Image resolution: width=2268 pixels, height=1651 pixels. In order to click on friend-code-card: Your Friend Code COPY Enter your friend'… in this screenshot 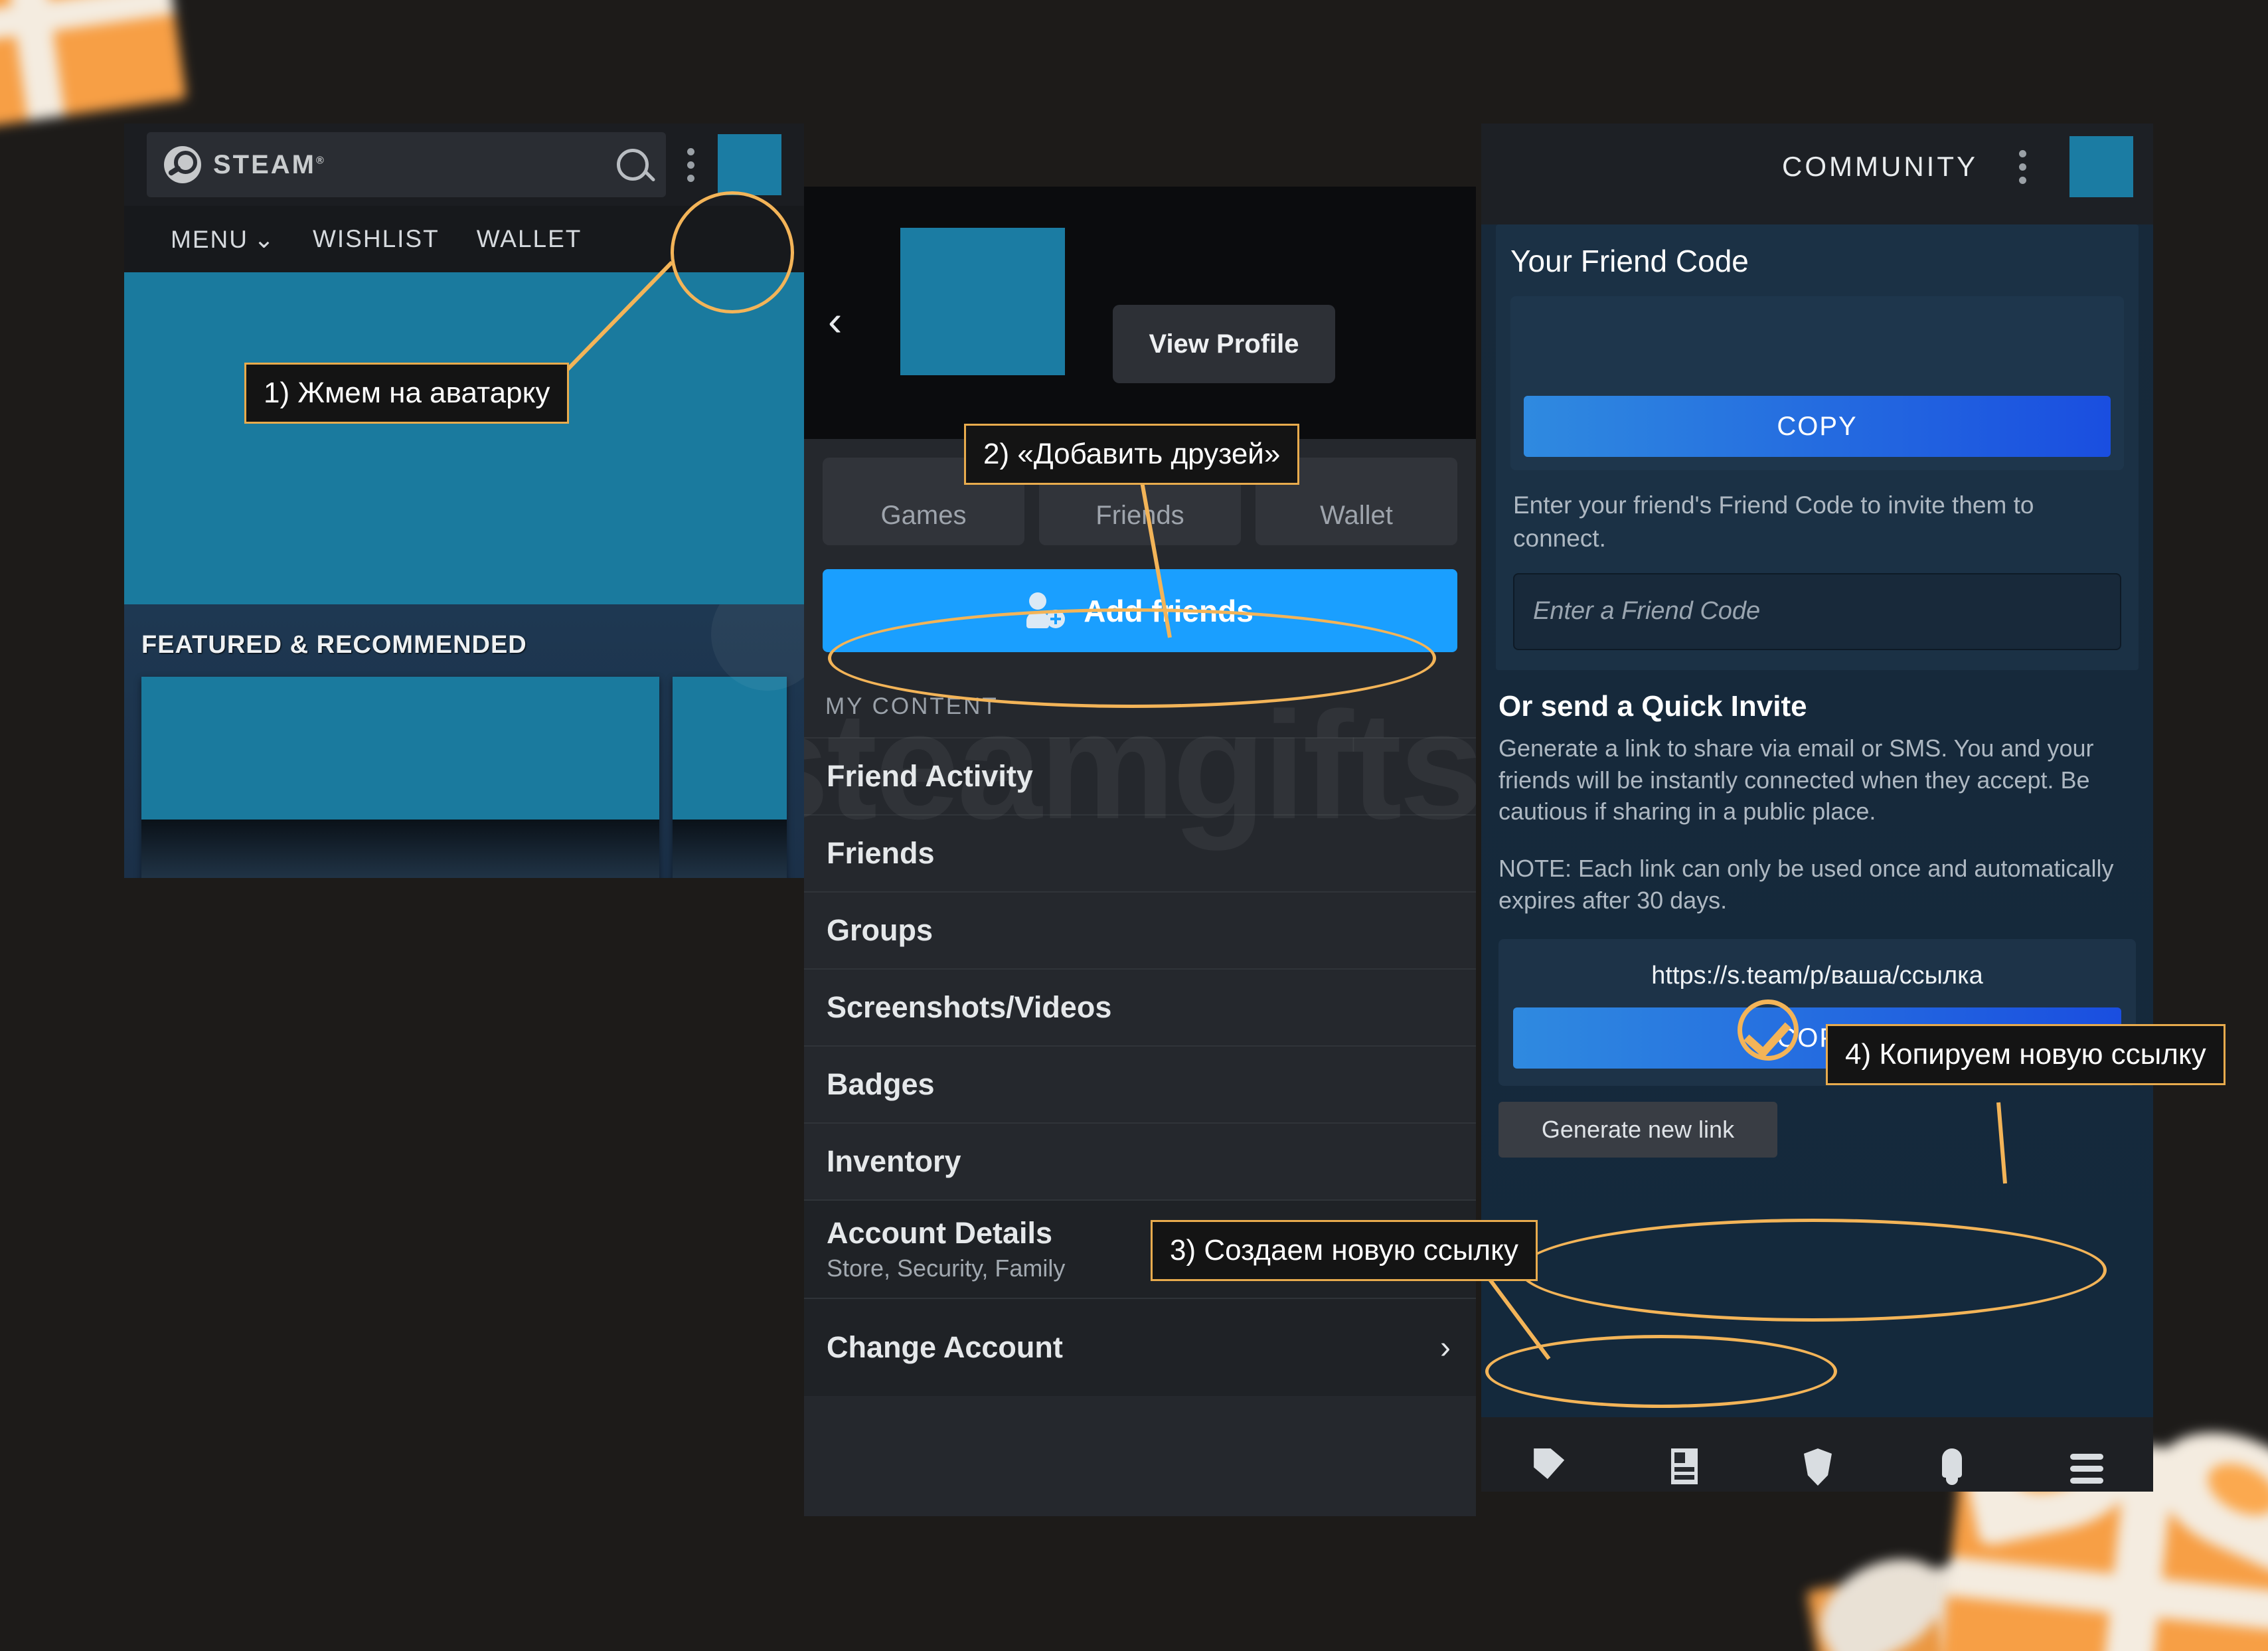, I will do `click(1817, 447)`.